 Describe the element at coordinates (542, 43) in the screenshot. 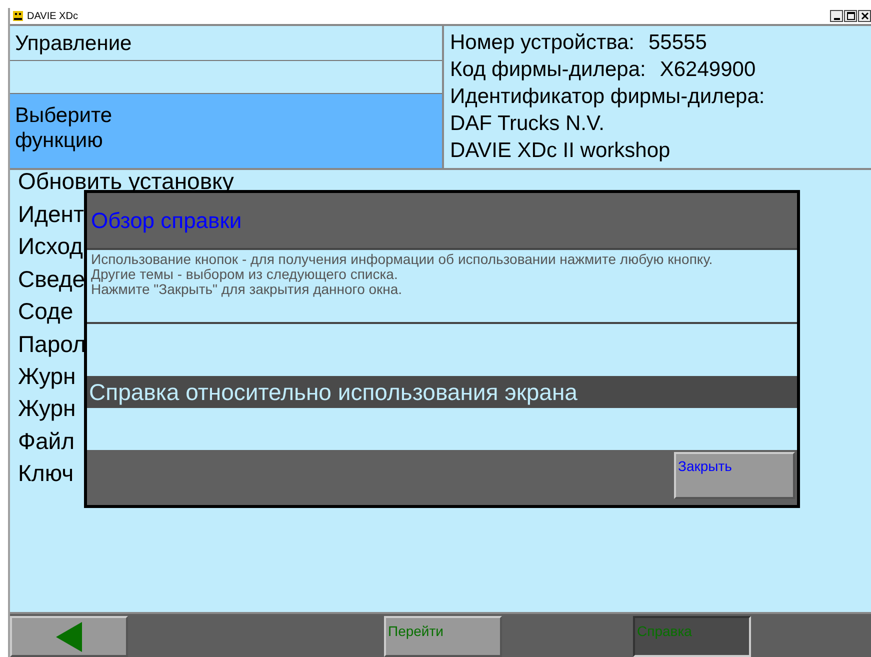

I see `info-label: Номер устройства:` at that location.